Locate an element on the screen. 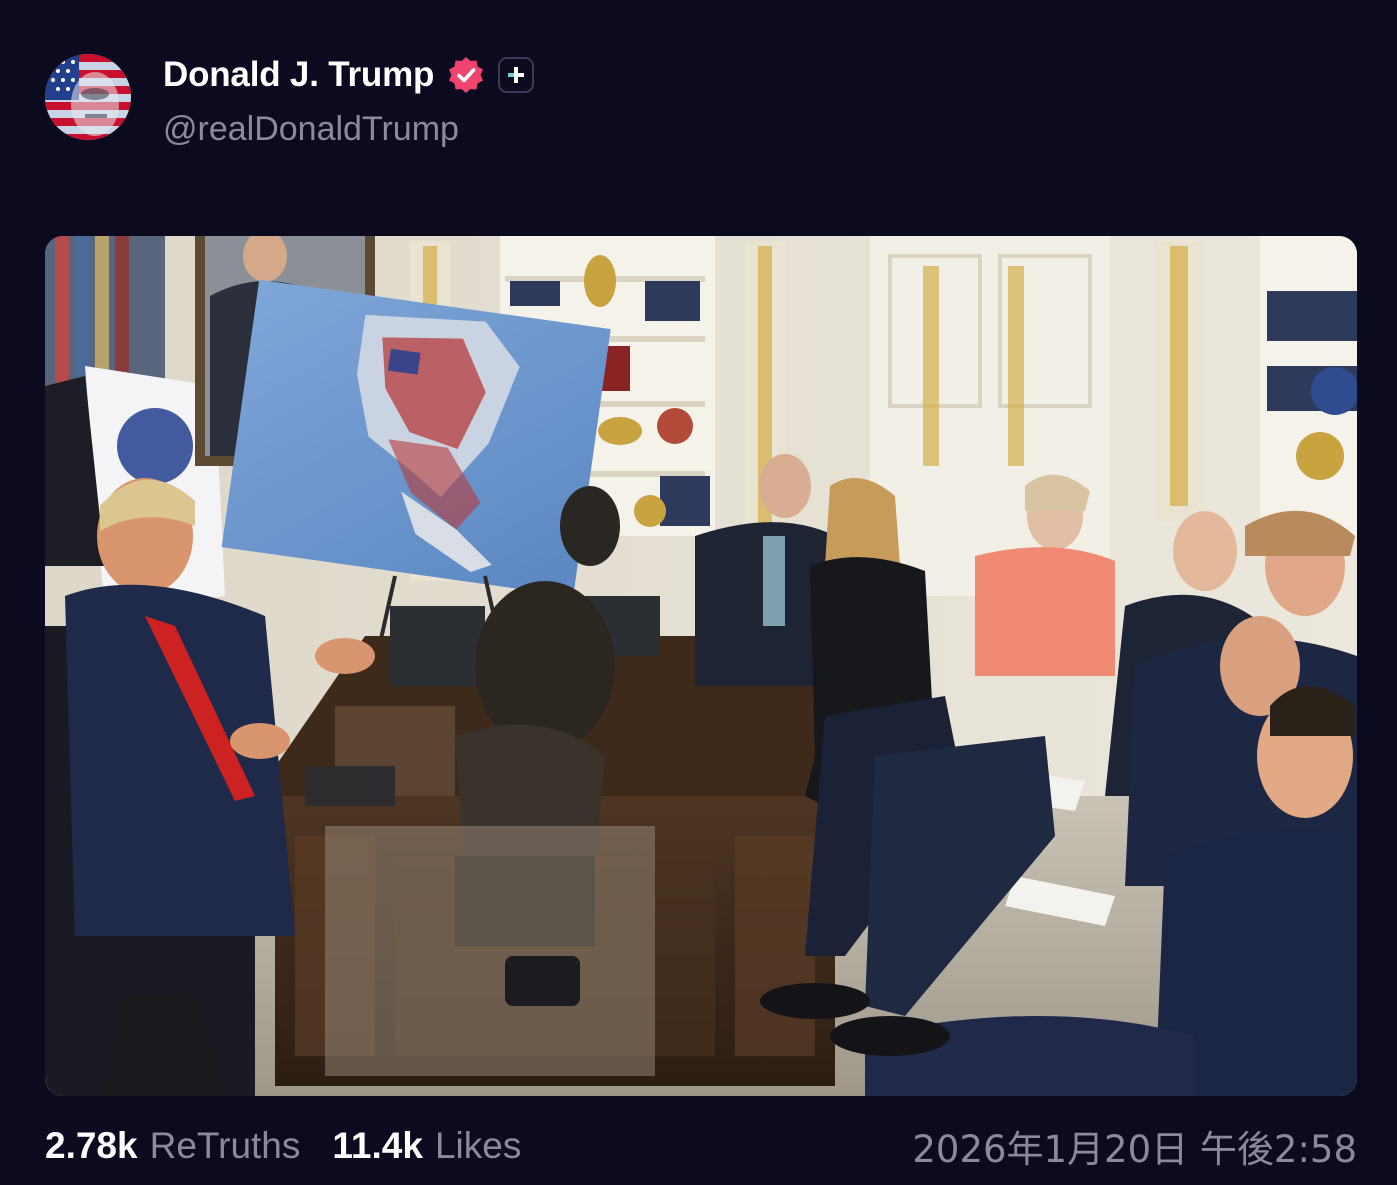 This screenshot has width=1397, height=1185. post-timestamp: 2026年1月20日 午後2:58 is located at coordinates (1134, 1149).